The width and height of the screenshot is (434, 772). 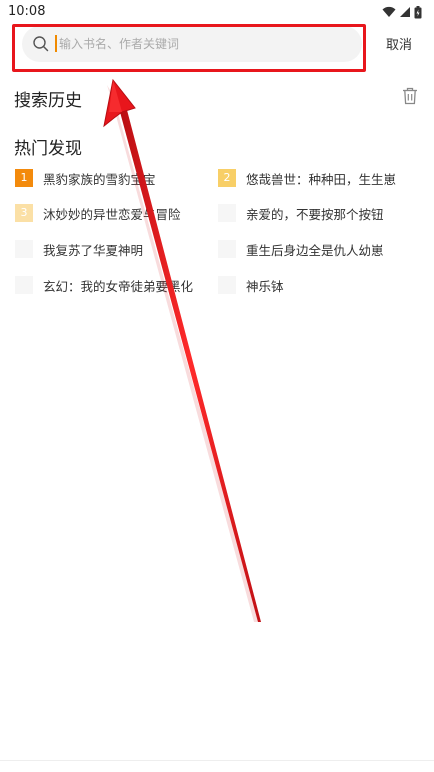 What do you see at coordinates (227, 178) in the screenshot?
I see `rank-badge: 2` at bounding box center [227, 178].